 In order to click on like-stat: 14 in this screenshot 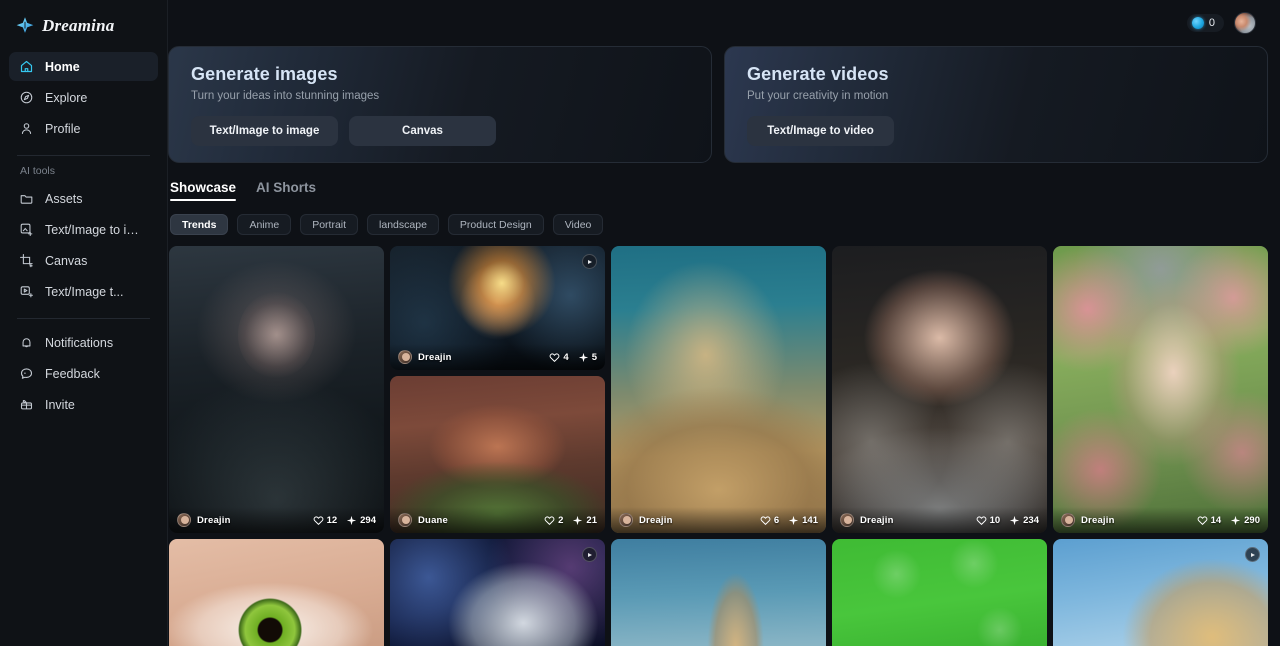, I will do `click(1209, 520)`.